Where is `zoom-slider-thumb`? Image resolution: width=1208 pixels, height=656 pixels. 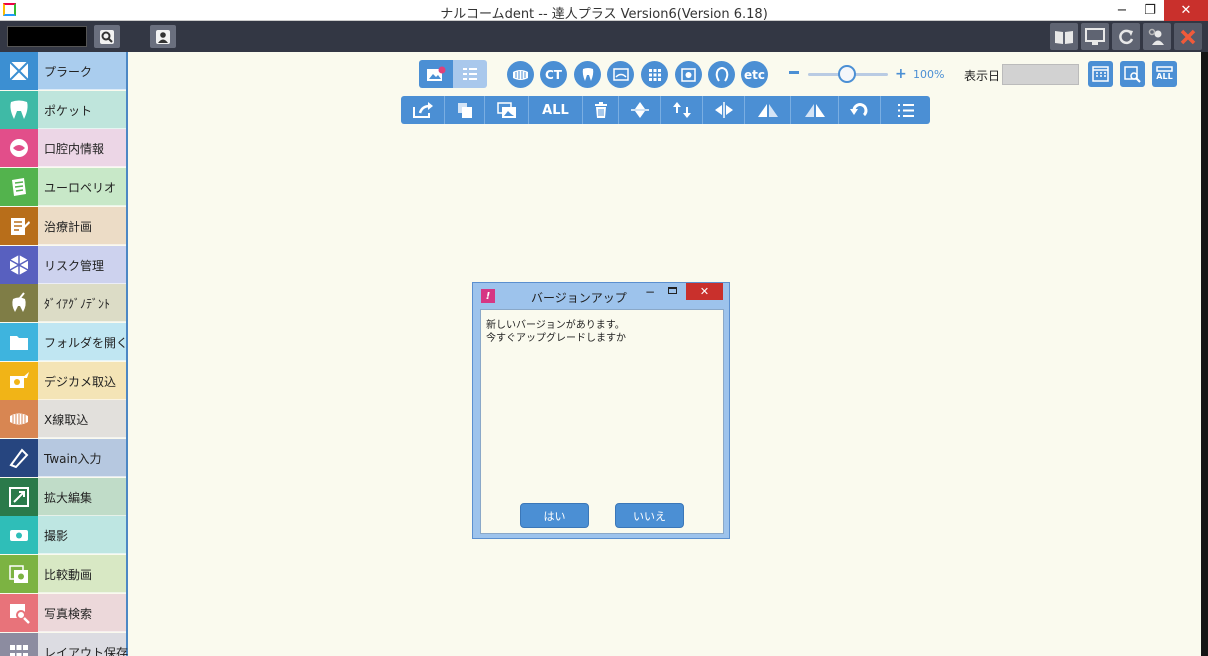 zoom-slider-thumb is located at coordinates (847, 74).